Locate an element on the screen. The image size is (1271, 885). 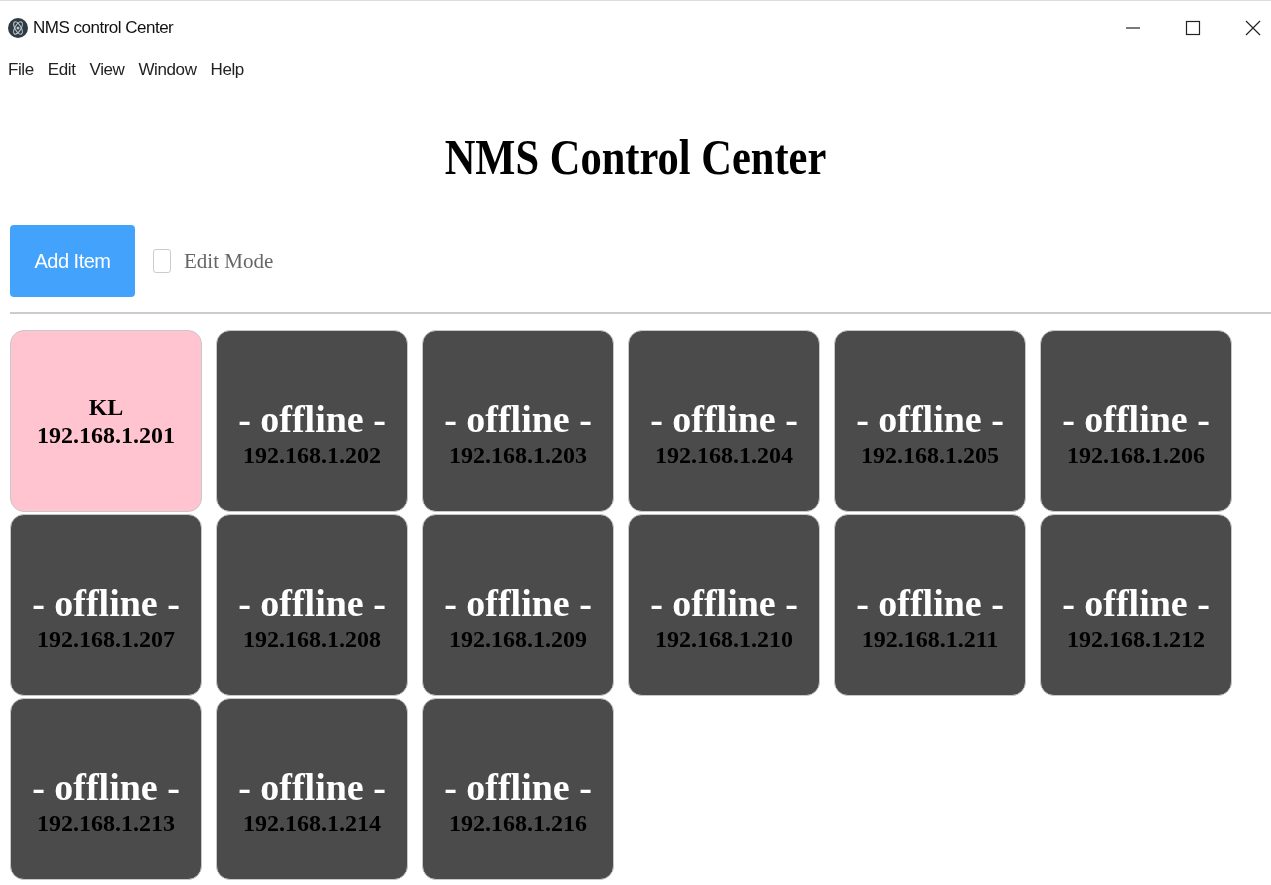
device-tile: - offline - 192.168.1.210 is located at coordinates (724, 605).